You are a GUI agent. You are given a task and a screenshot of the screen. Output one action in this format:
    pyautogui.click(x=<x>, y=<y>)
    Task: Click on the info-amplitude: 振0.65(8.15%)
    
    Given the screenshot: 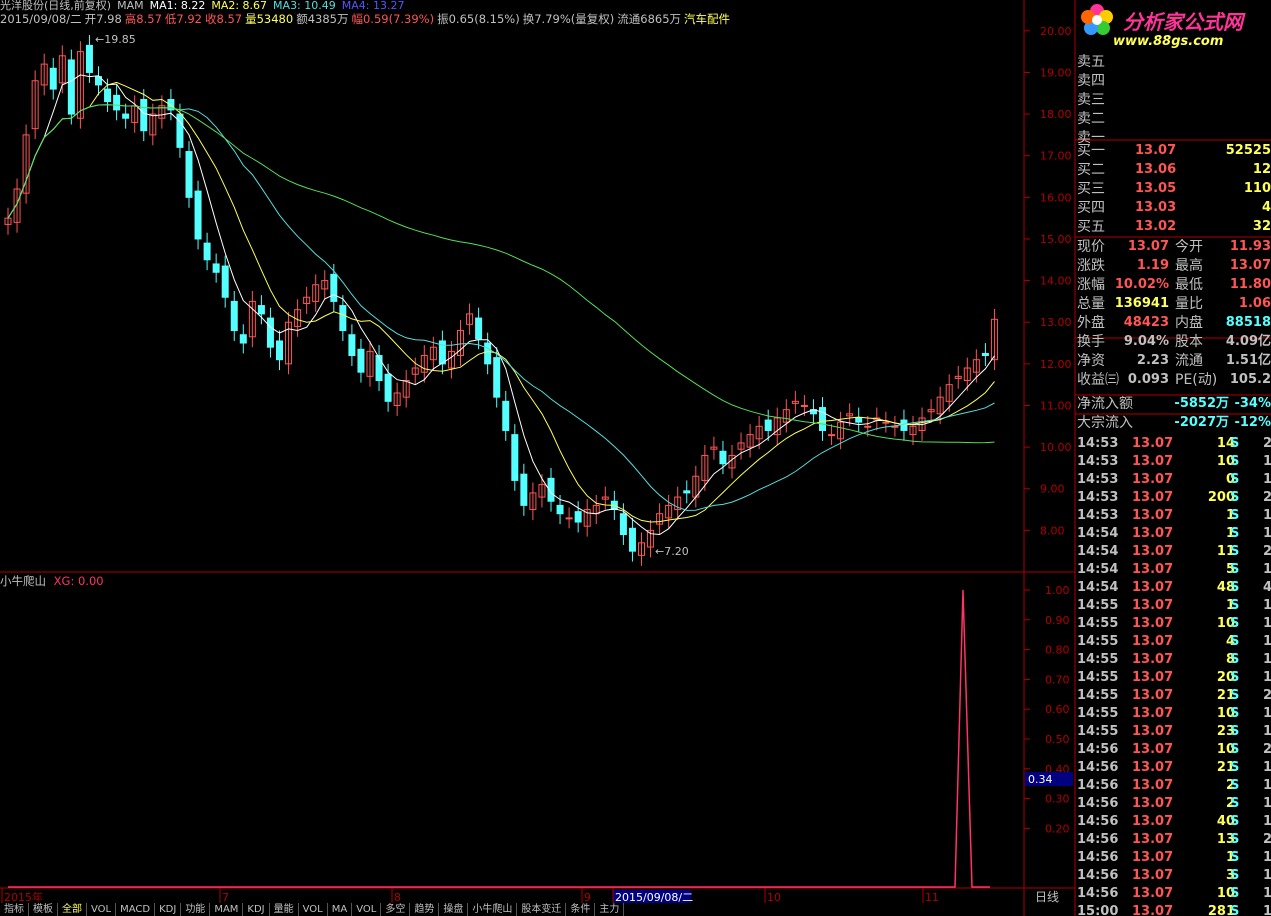 What is the action you would take?
    pyautogui.click(x=478, y=19)
    